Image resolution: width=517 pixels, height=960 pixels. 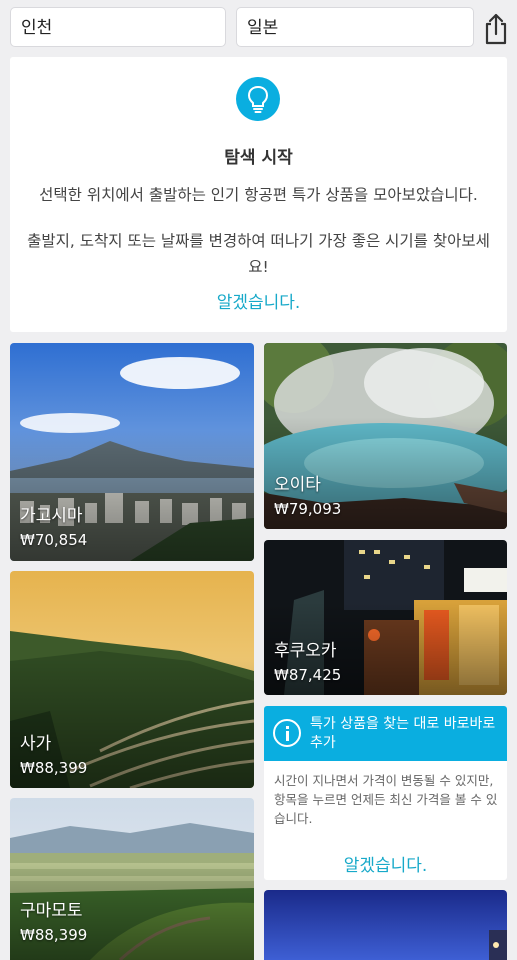 I want to click on destination-price: ₩79,093, so click(x=308, y=509).